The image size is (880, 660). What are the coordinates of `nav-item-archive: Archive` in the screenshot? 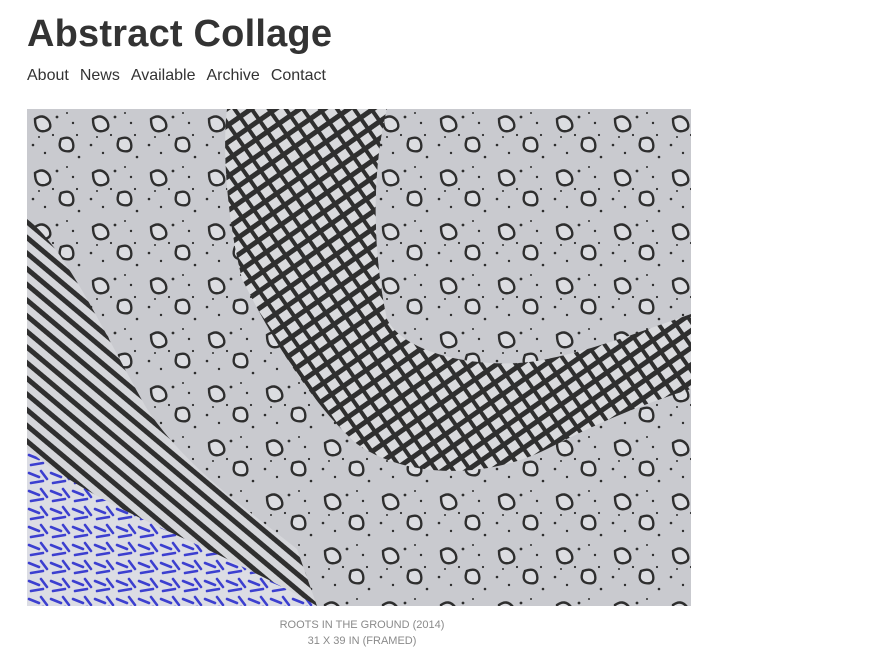 It's located at (232, 76).